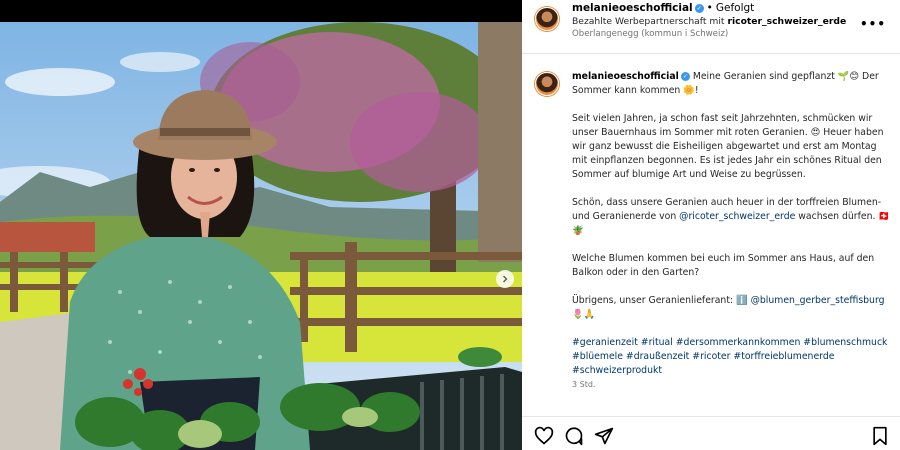 The height and width of the screenshot is (450, 900). I want to click on post-author: melanieoeschofficial ✓ • Gefolgt, so click(663, 8).